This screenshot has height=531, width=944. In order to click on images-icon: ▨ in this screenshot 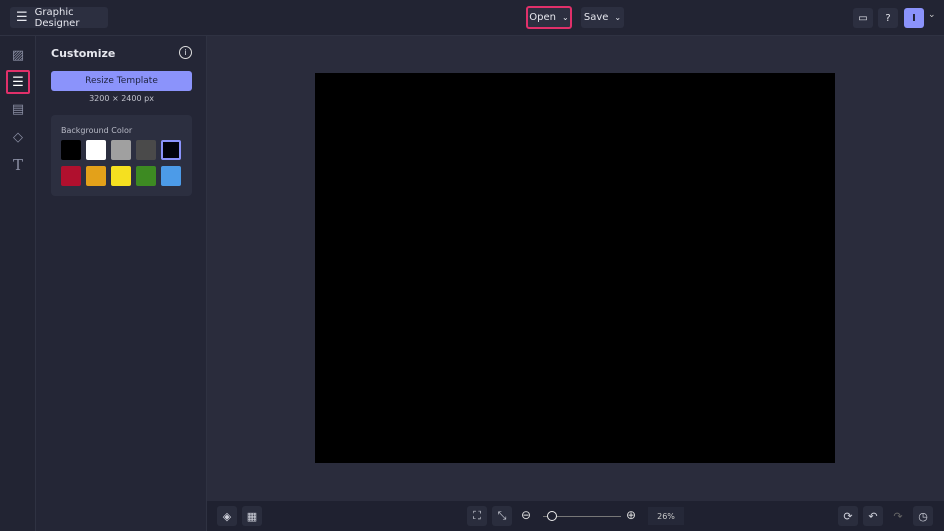, I will do `click(18, 55)`.